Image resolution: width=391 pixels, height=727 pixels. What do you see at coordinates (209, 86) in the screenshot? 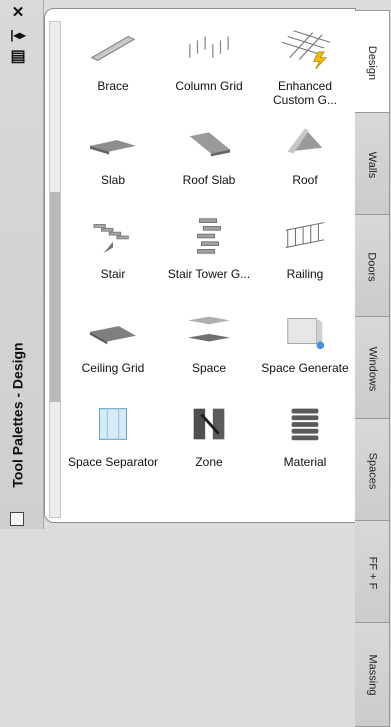
I see `tool-label: Column Grid` at bounding box center [209, 86].